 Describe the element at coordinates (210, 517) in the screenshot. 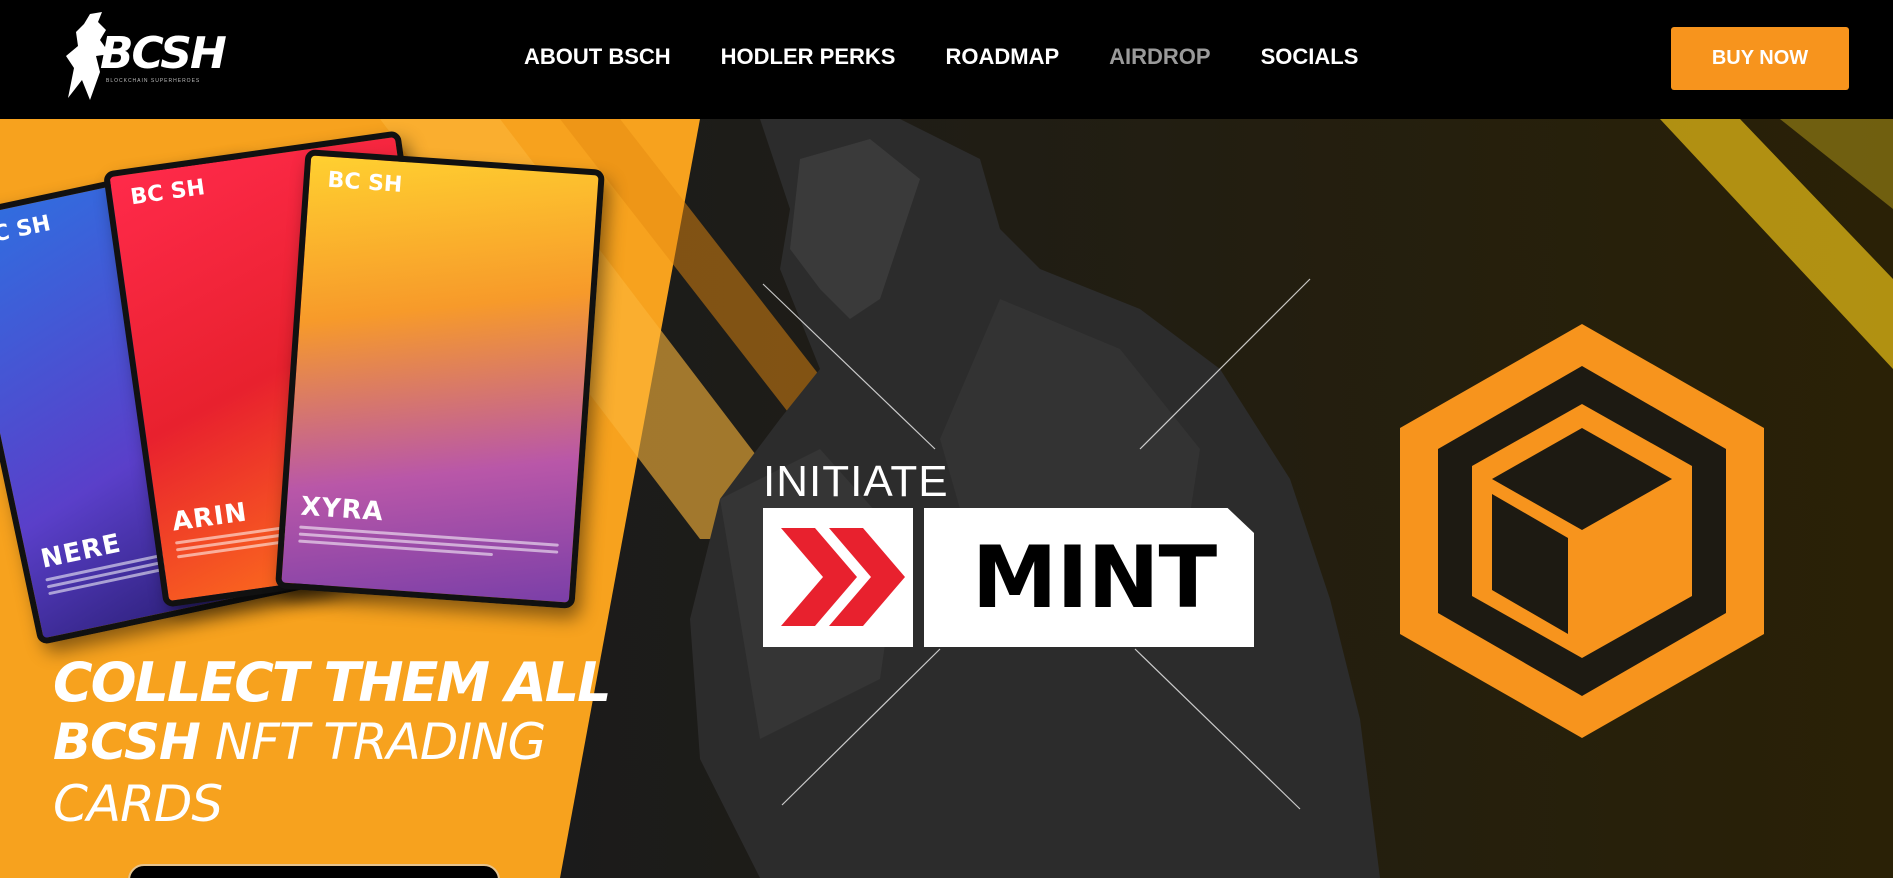

I see `card-name: ARIN` at that location.